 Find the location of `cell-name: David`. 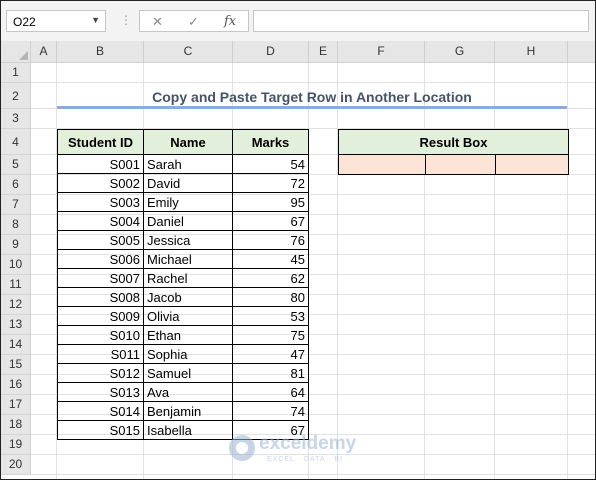

cell-name: David is located at coordinates (188, 183).